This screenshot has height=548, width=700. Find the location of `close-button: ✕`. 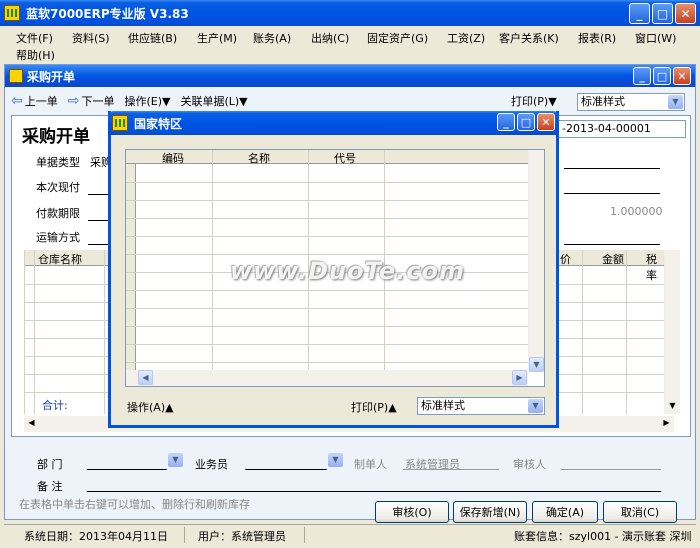

close-button: ✕ is located at coordinates (685, 13).